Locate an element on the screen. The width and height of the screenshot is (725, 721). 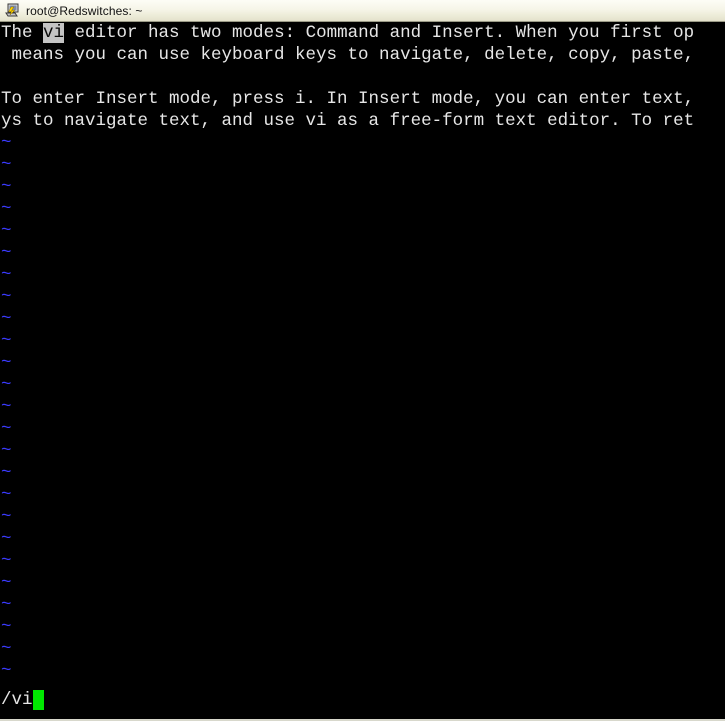
vi-command-line: / vi is located at coordinates (22, 700).